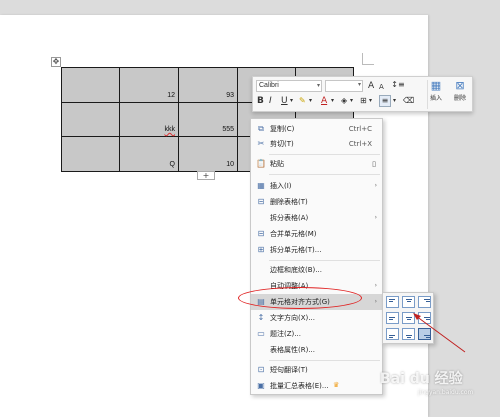 This screenshot has height=417, width=500. What do you see at coordinates (149, 85) in the screenshot?
I see `table-cell: 12` at bounding box center [149, 85].